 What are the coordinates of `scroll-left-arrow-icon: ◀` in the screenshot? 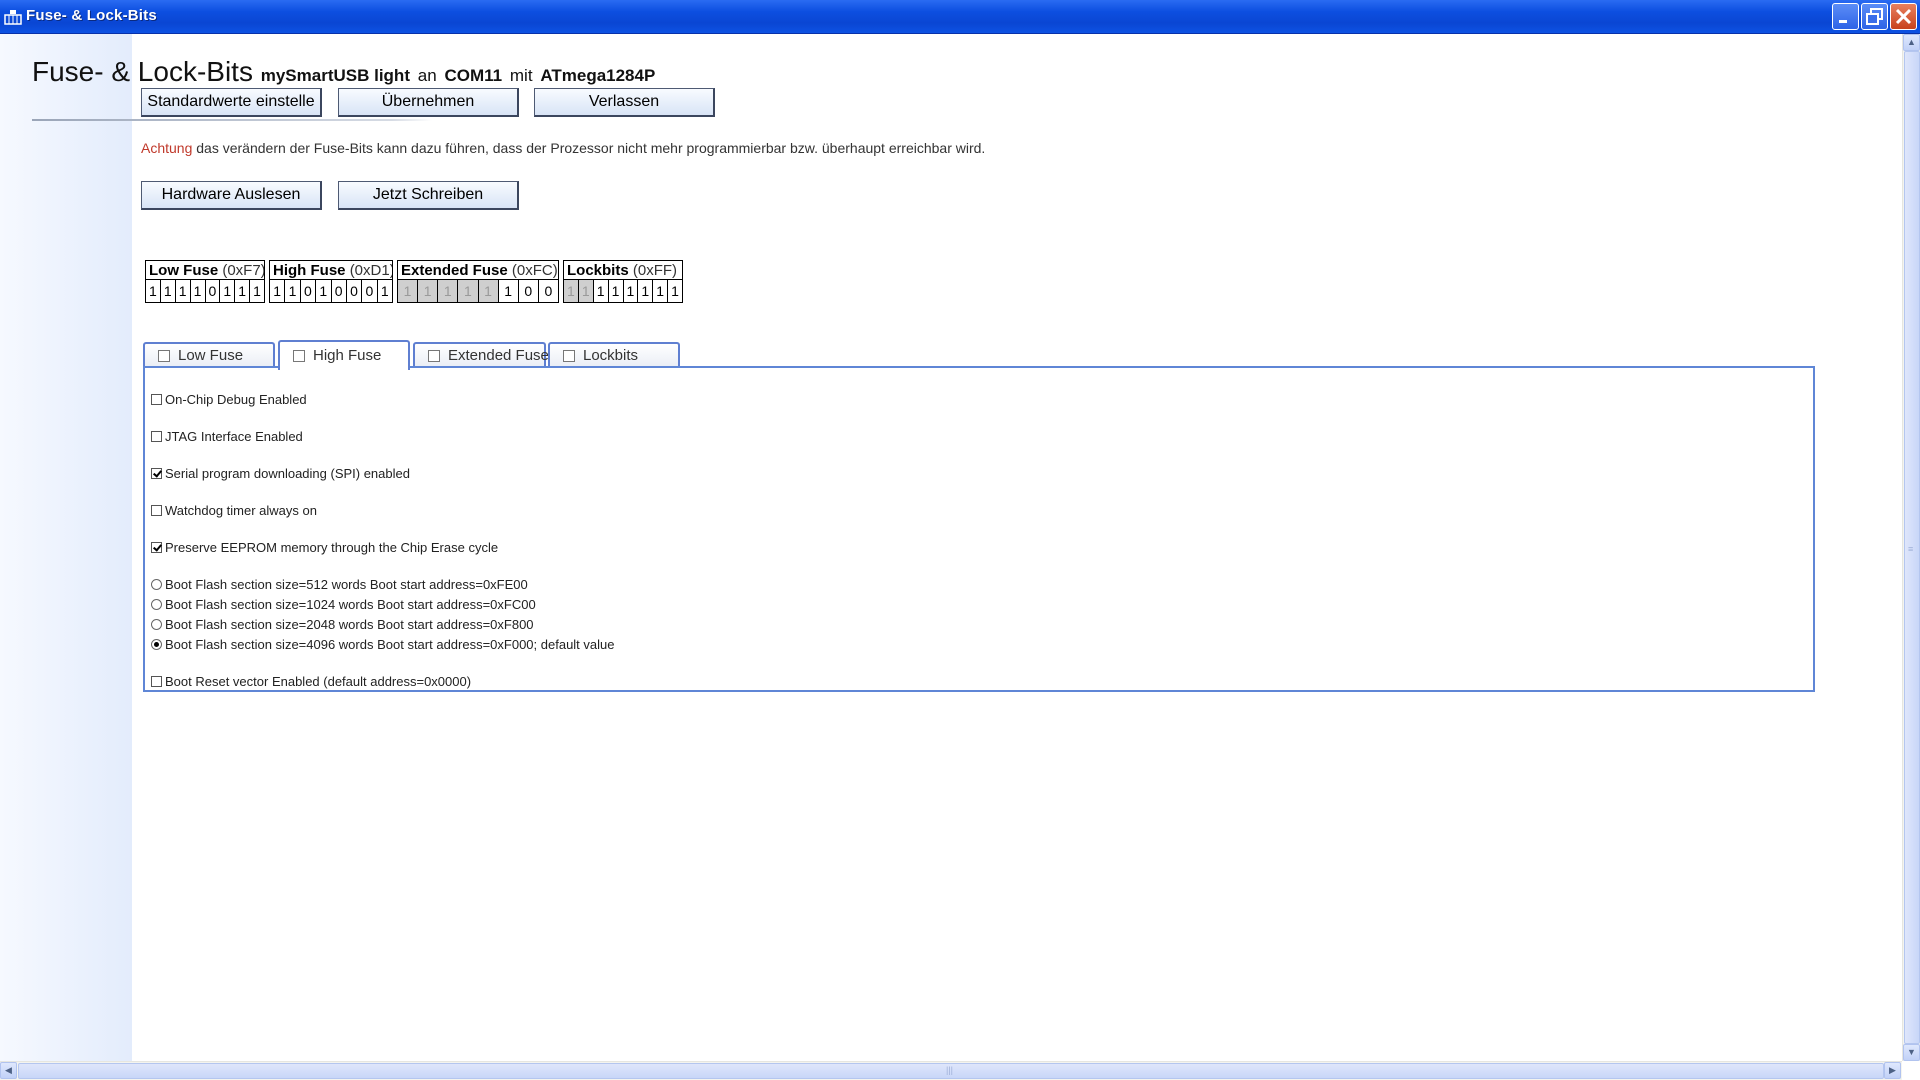 It's located at (8, 1070).